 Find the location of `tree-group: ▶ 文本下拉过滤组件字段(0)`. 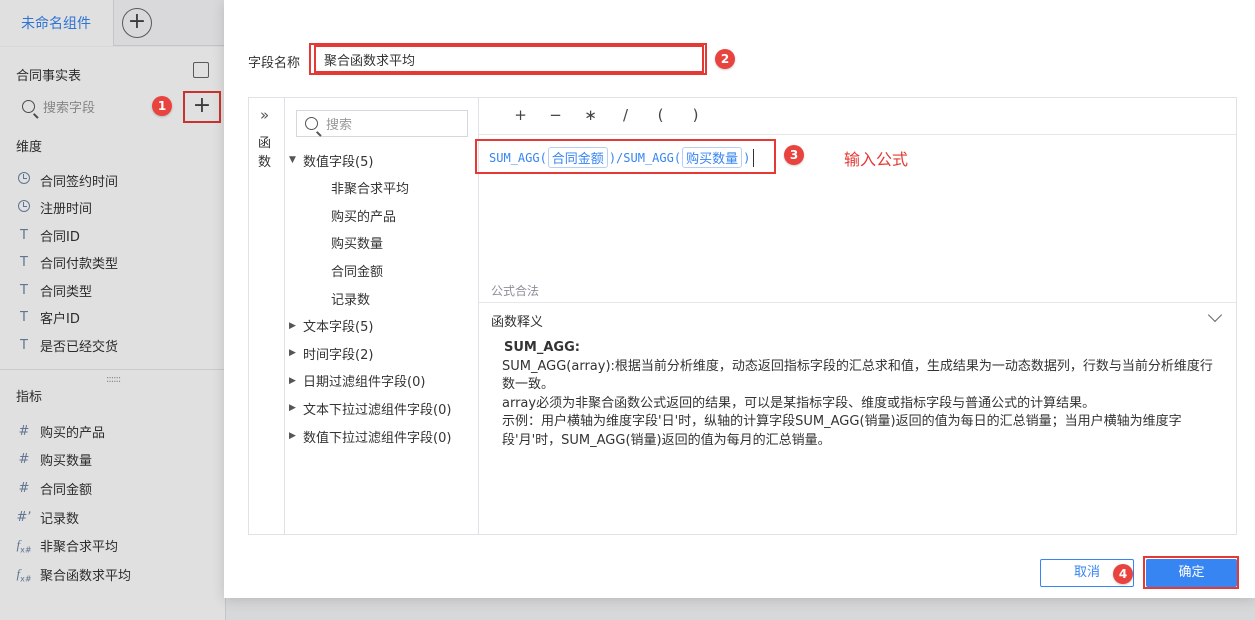

tree-group: ▶ 文本下拉过滤组件字段(0) is located at coordinates (370, 408).